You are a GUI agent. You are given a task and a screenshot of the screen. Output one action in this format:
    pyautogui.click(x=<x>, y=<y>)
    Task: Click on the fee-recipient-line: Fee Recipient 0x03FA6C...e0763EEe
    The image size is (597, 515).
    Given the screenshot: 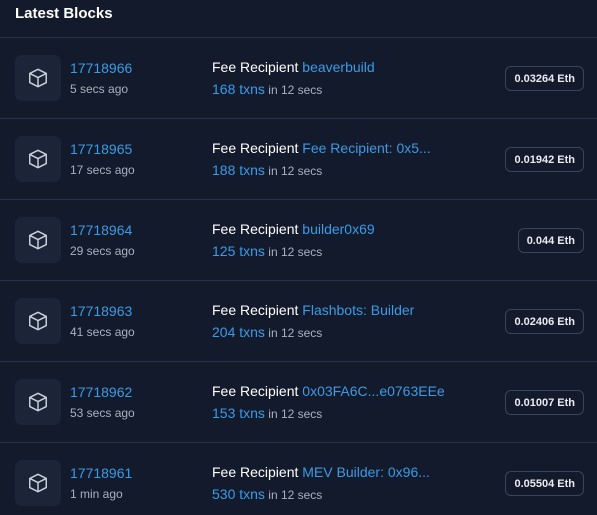 What is the action you would take?
    pyautogui.click(x=328, y=391)
    